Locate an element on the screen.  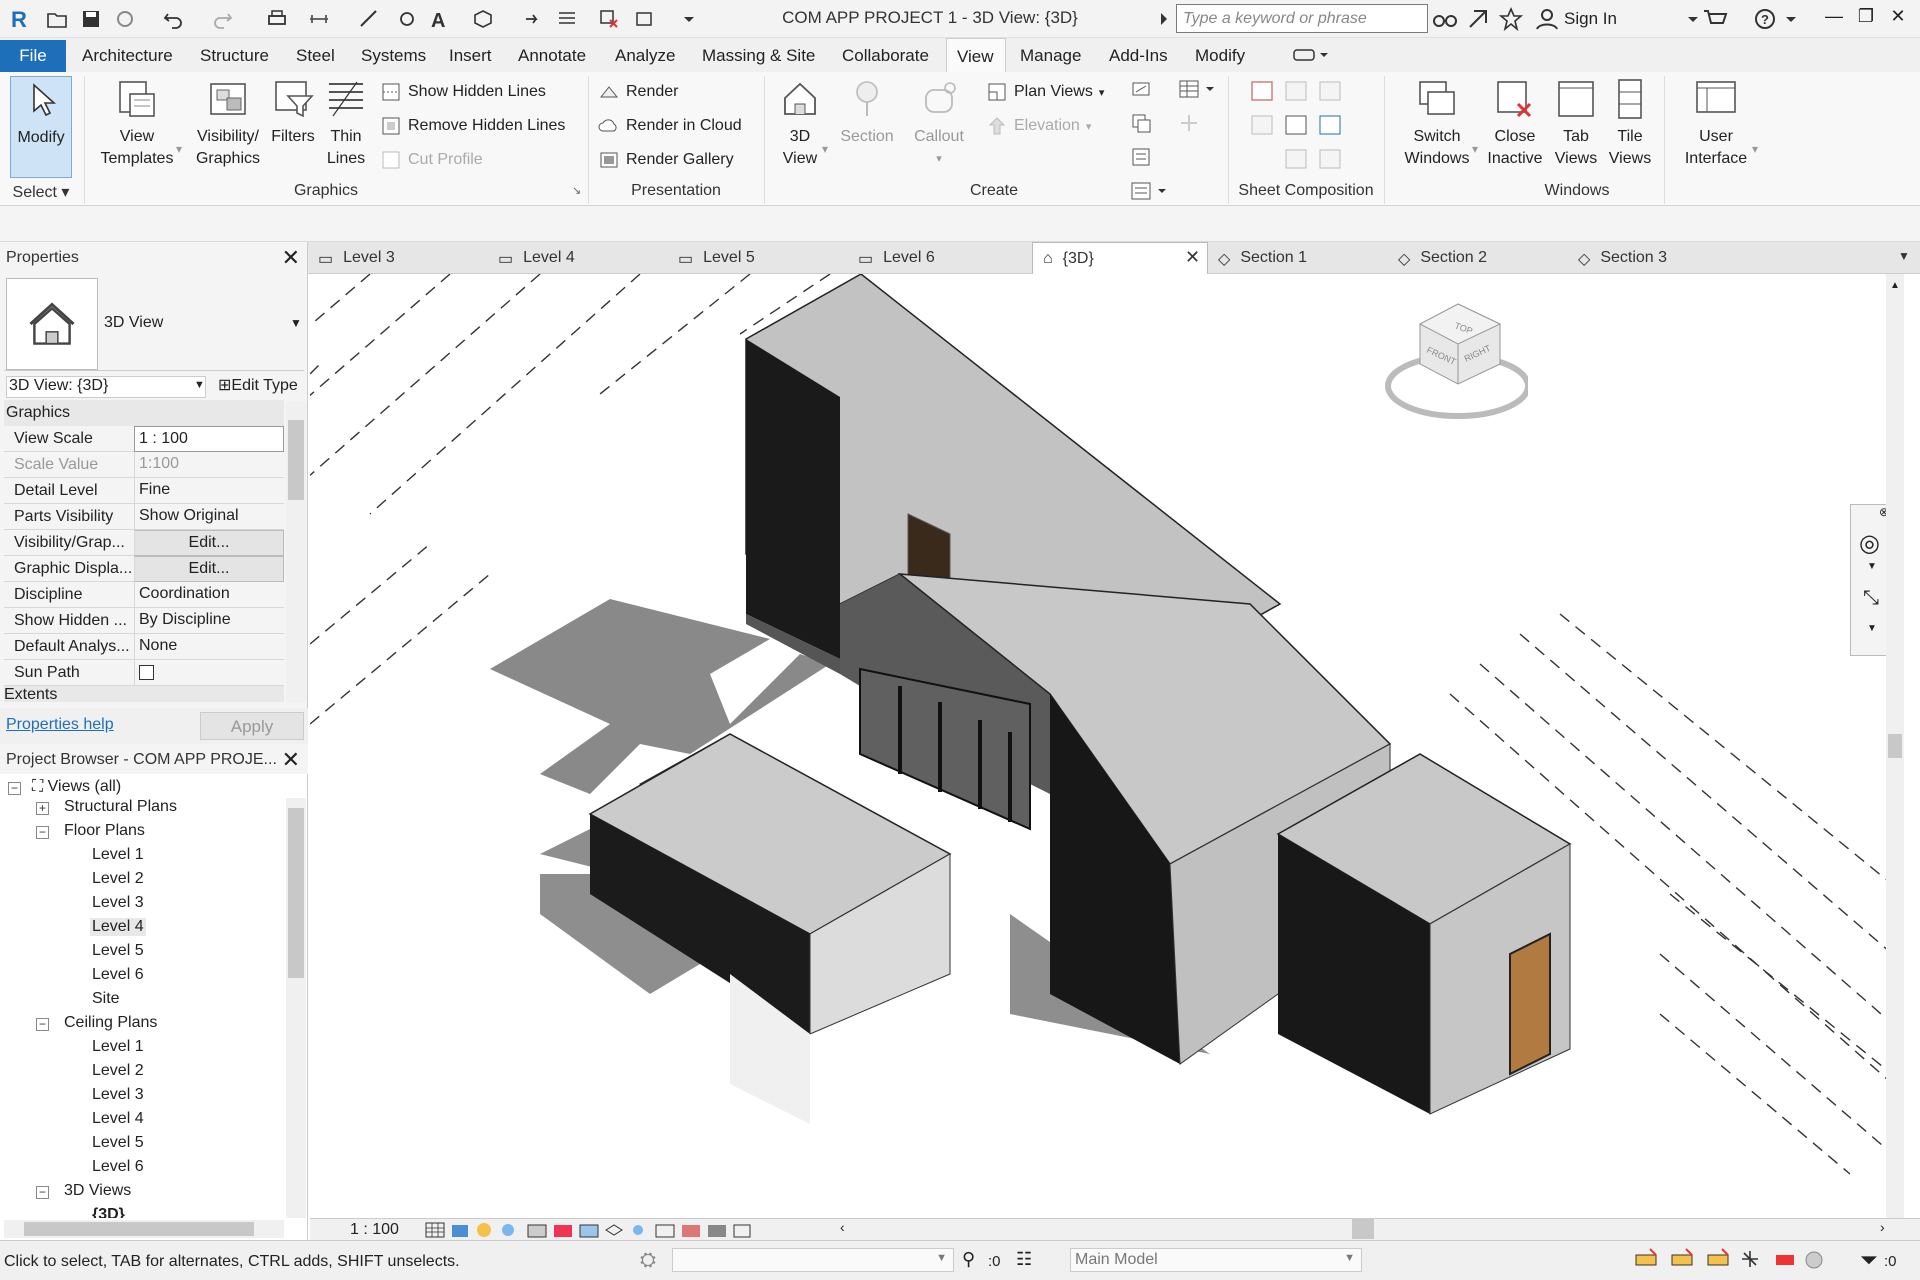
hscroll-thumb is located at coordinates (1363, 1229).